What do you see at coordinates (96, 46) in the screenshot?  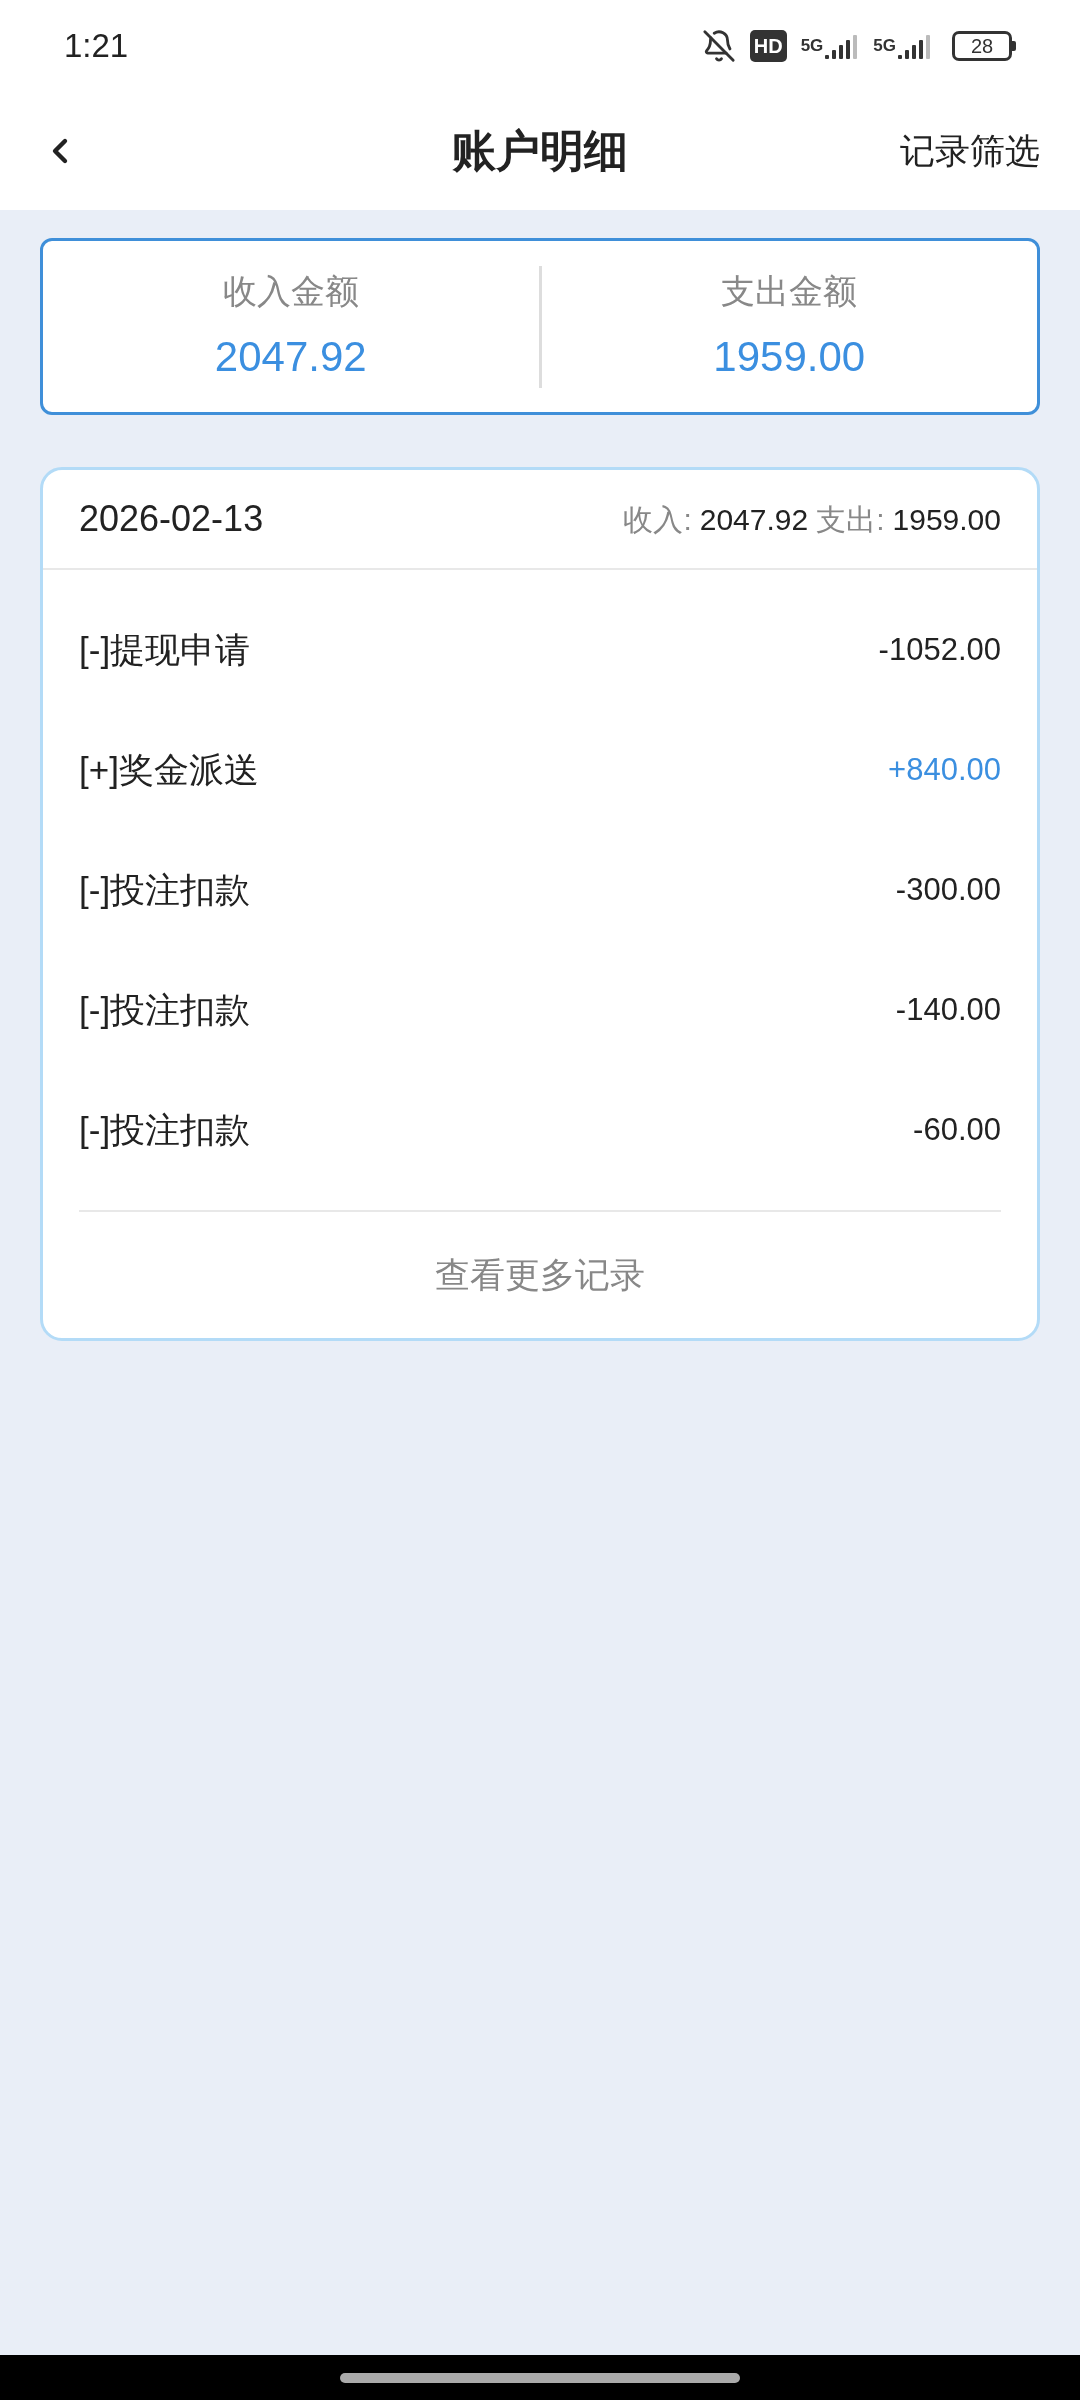 I see `status-time: 1:21` at bounding box center [96, 46].